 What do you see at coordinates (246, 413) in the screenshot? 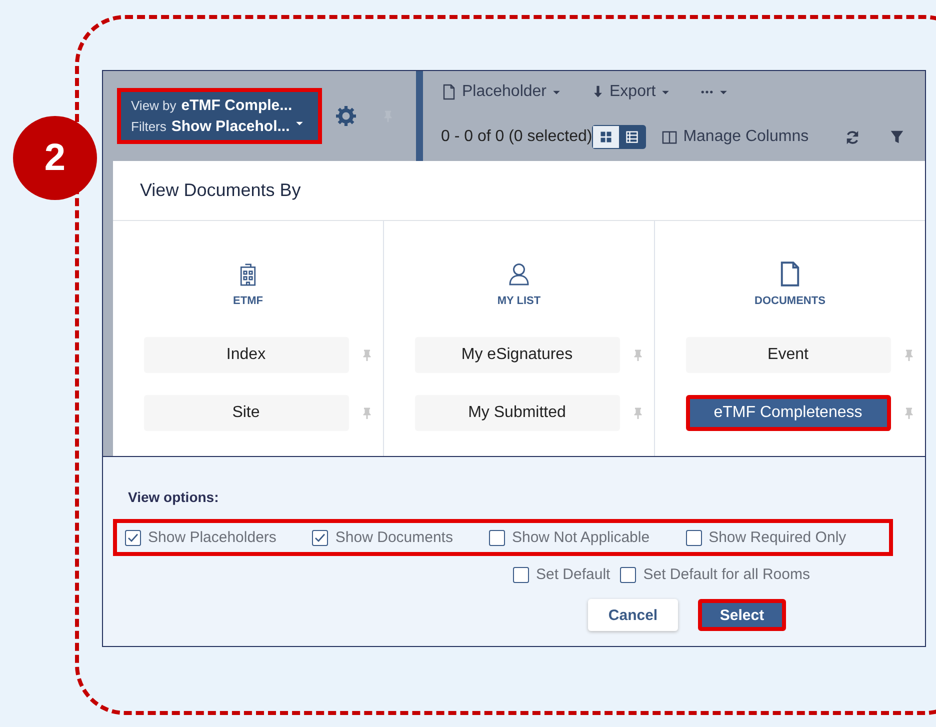
I see `view-option-button: Site` at bounding box center [246, 413].